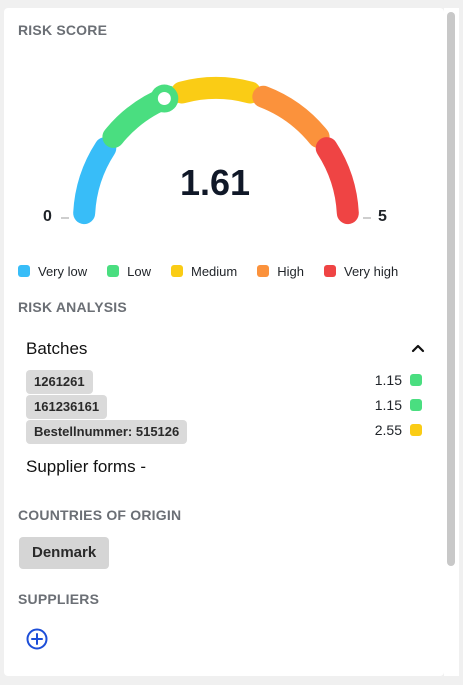 This screenshot has height=685, width=463. I want to click on legend-high: High, so click(280, 271).